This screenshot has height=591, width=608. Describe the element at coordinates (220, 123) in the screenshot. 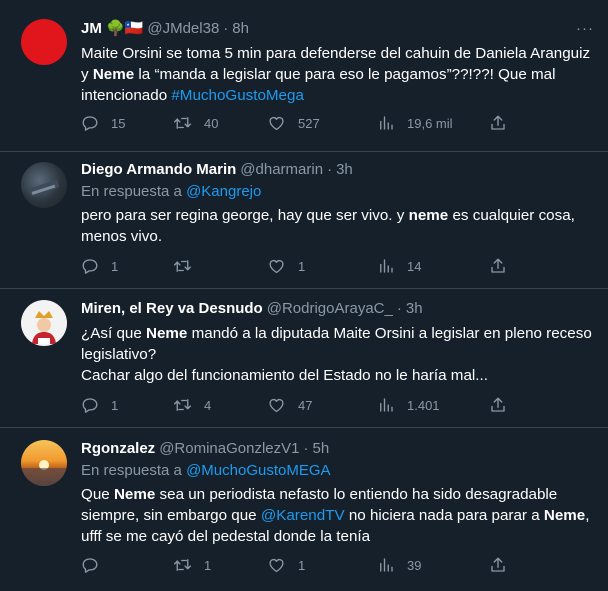

I see `retweet-button: 40` at that location.